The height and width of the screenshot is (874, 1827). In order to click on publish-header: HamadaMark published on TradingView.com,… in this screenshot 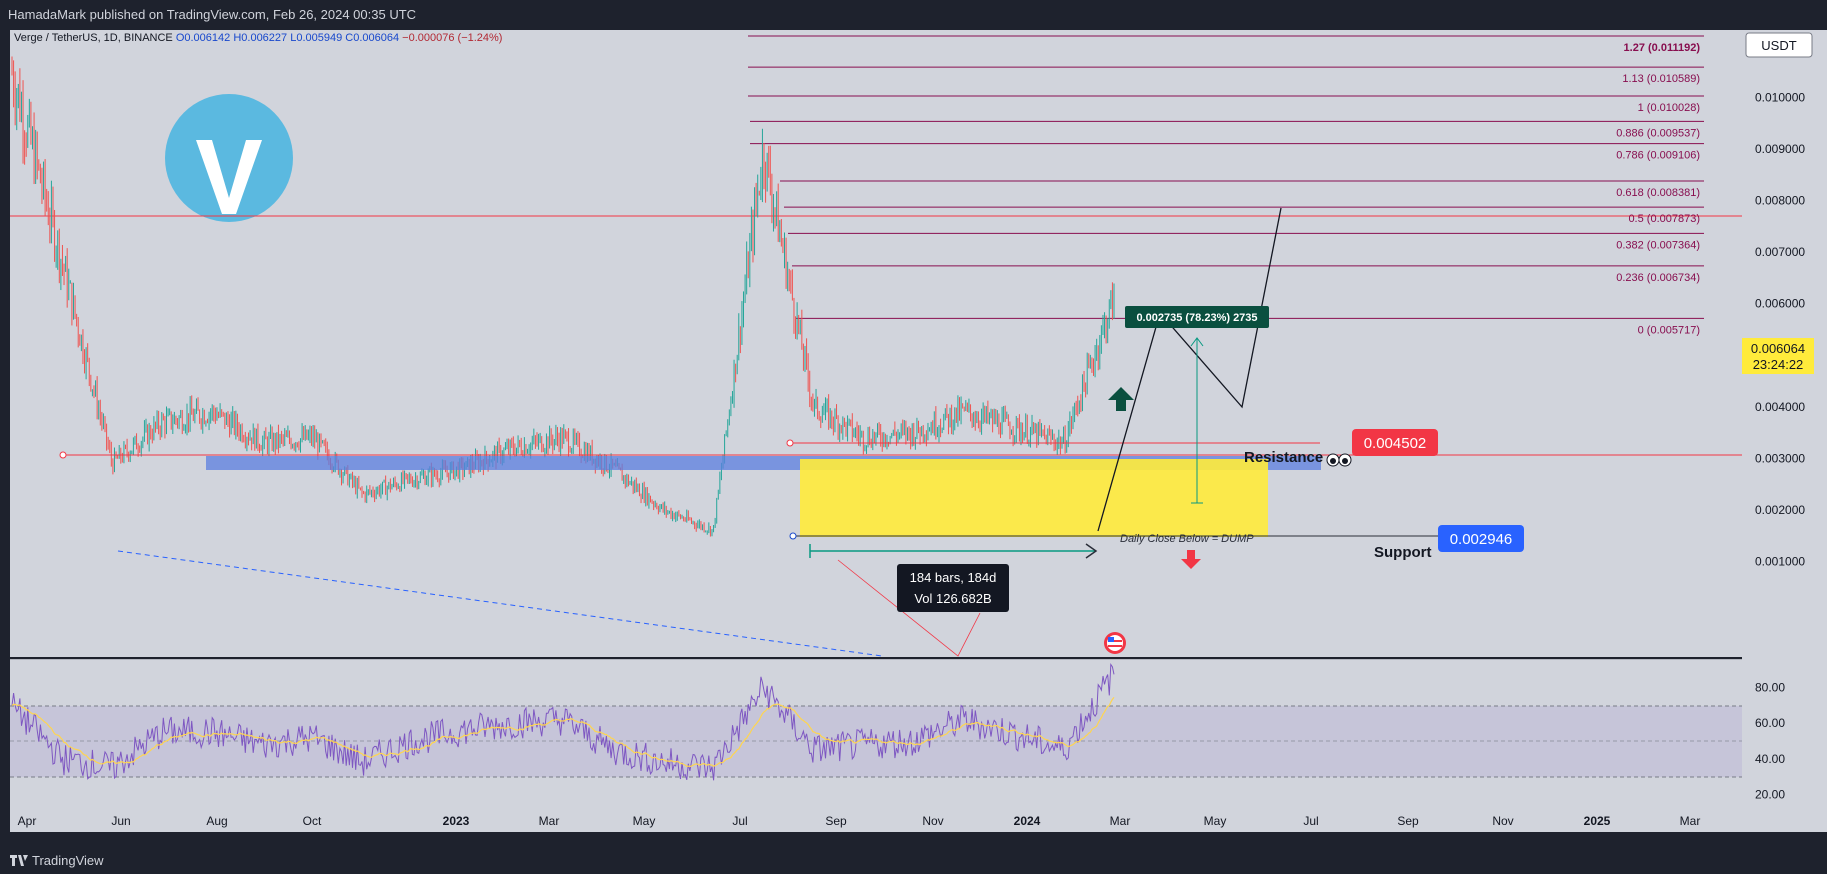, I will do `click(913, 14)`.